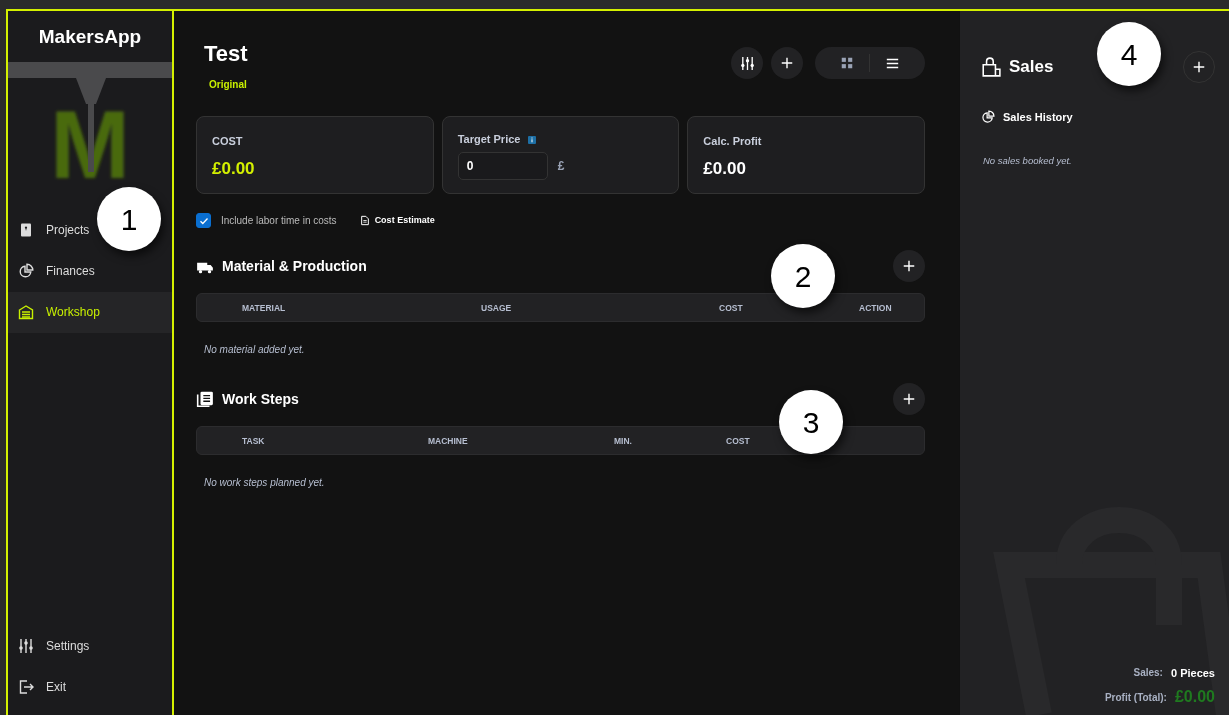 This screenshot has height=715, width=1229. I want to click on book-icon, so click(26, 230).